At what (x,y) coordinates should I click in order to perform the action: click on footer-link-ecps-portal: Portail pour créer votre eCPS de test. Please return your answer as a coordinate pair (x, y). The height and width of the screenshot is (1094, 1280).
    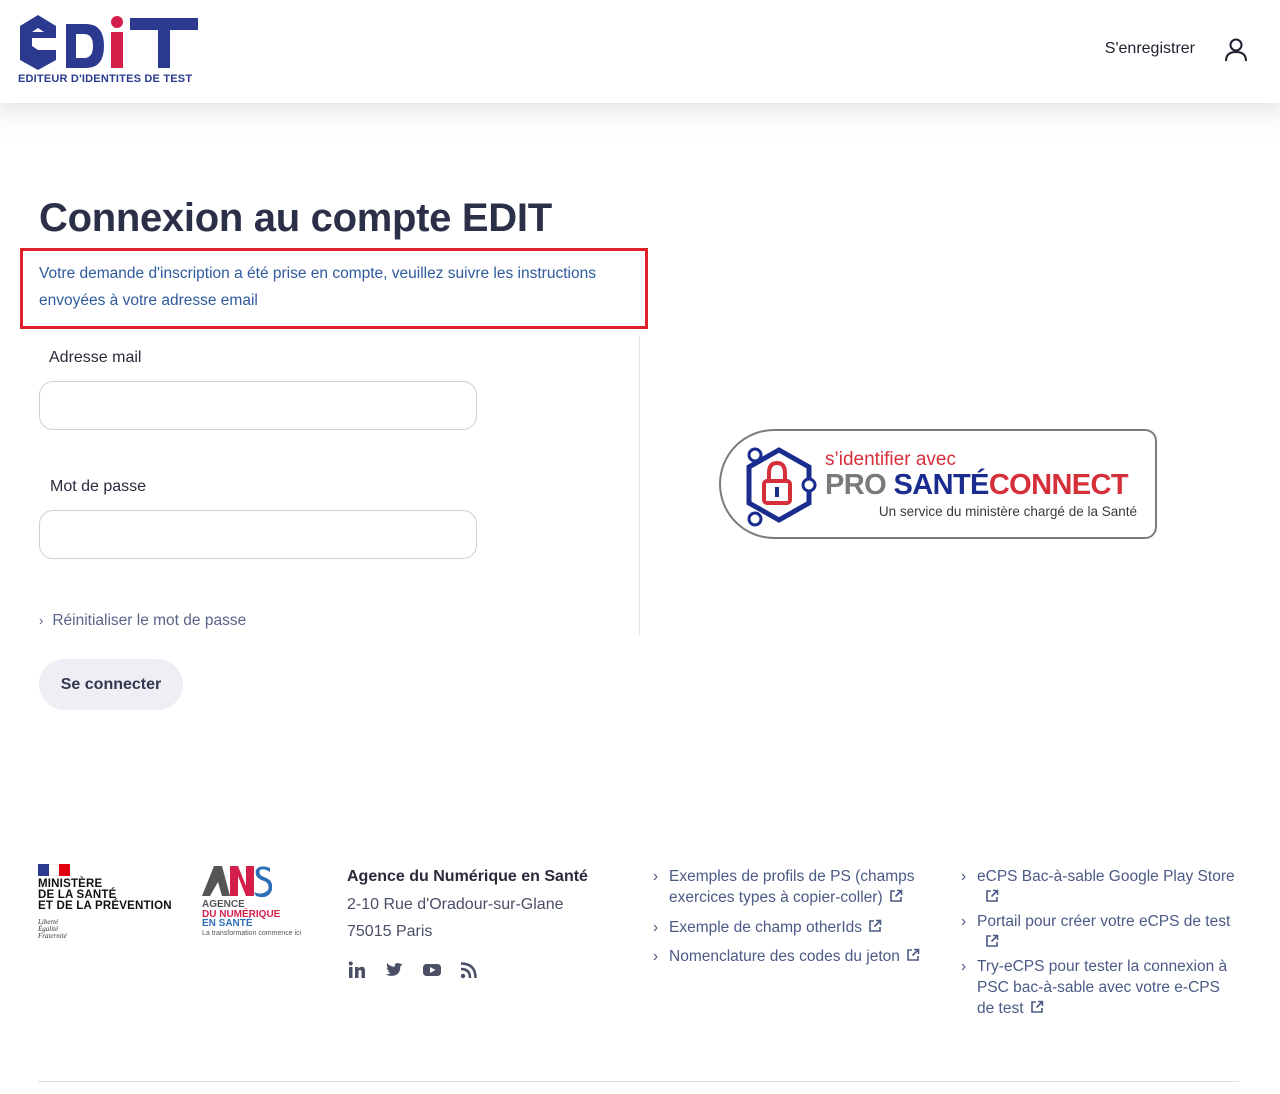
    Looking at the image, I should click on (1109, 930).